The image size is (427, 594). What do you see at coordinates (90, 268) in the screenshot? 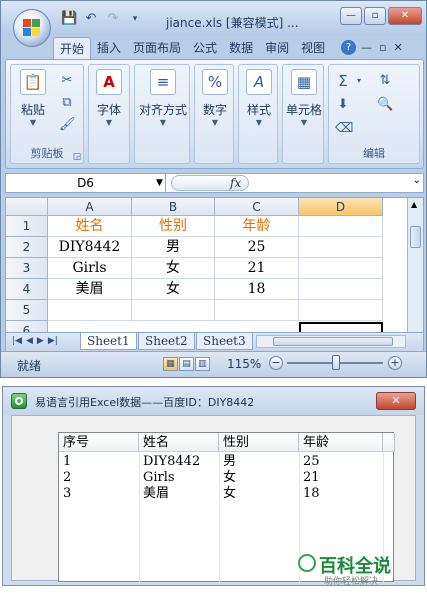
I see `cell-a3: Girls` at bounding box center [90, 268].